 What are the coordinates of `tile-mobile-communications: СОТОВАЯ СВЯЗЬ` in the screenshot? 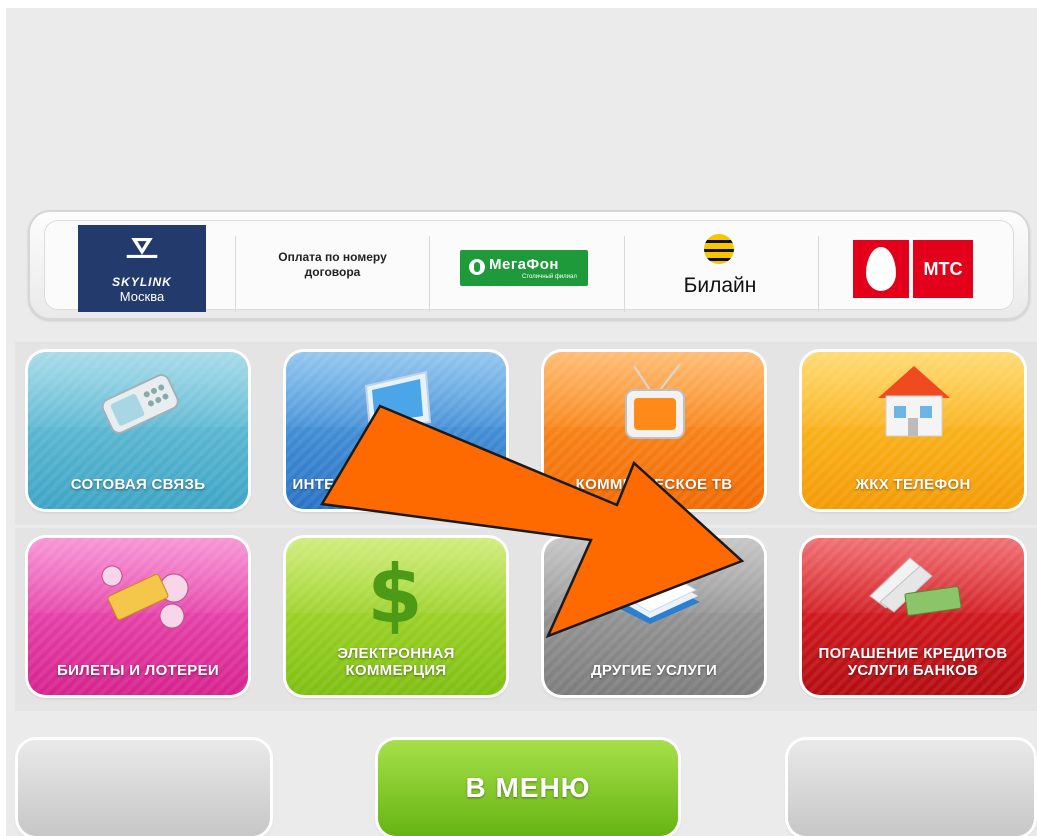 It's located at (138, 430).